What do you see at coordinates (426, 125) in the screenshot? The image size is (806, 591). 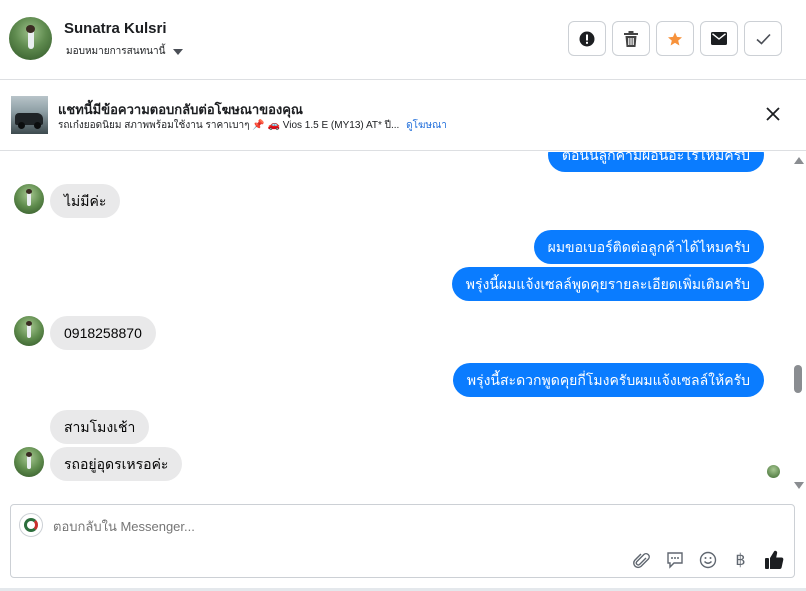 I see `view-ad-link: ดูโฆษณา` at bounding box center [426, 125].